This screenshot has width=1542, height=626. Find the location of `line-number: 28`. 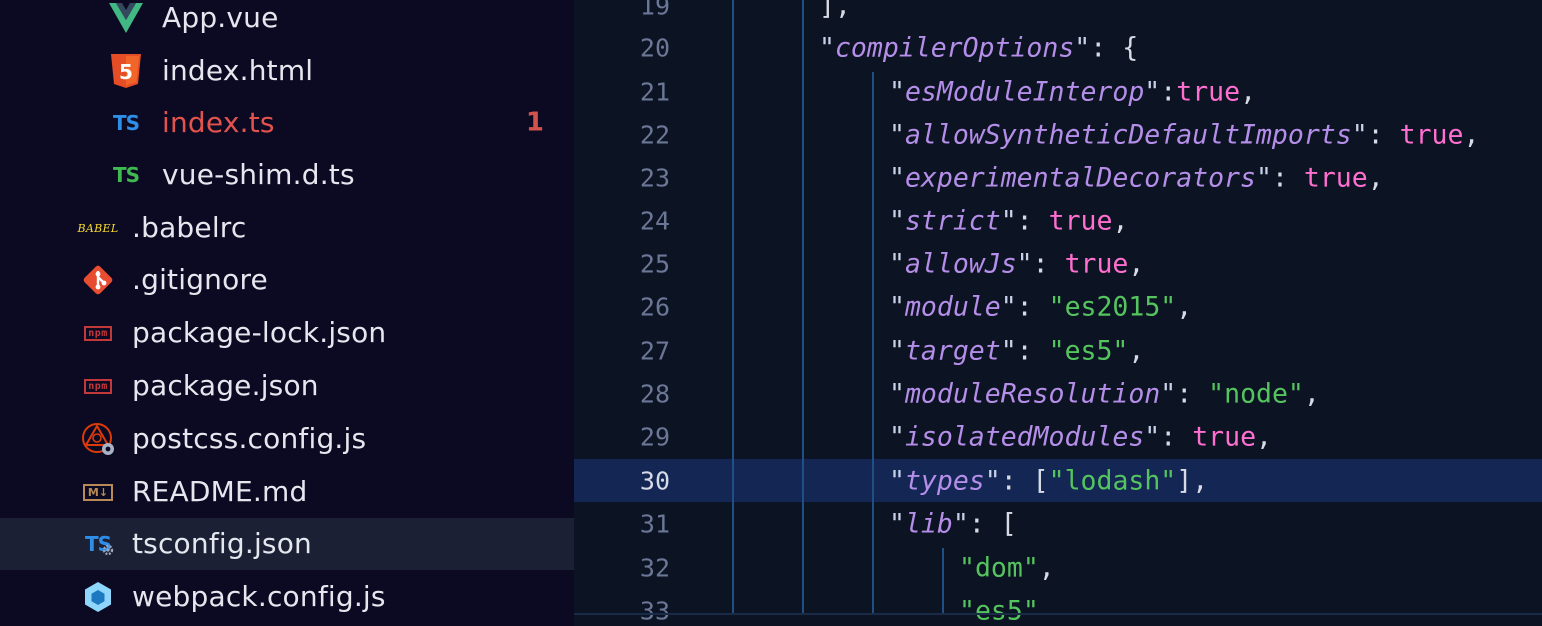

line-number: 28 is located at coordinates (654, 393).